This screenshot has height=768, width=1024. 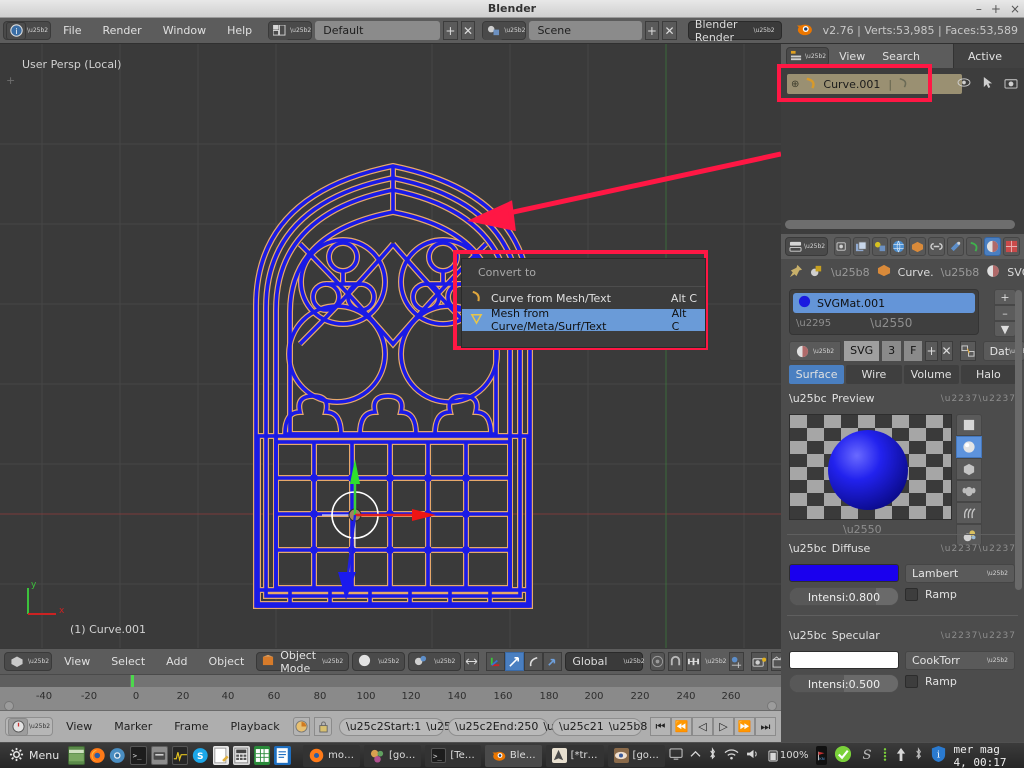 What do you see at coordinates (988, 56) in the screenshot?
I see `outliner-display-mode: Active` at bounding box center [988, 56].